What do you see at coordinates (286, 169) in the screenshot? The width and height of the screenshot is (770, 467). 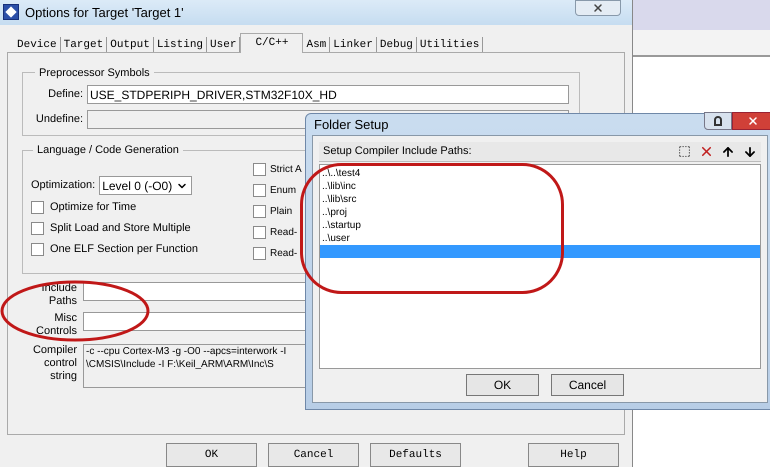 I see `checkbox-label: Strict A` at bounding box center [286, 169].